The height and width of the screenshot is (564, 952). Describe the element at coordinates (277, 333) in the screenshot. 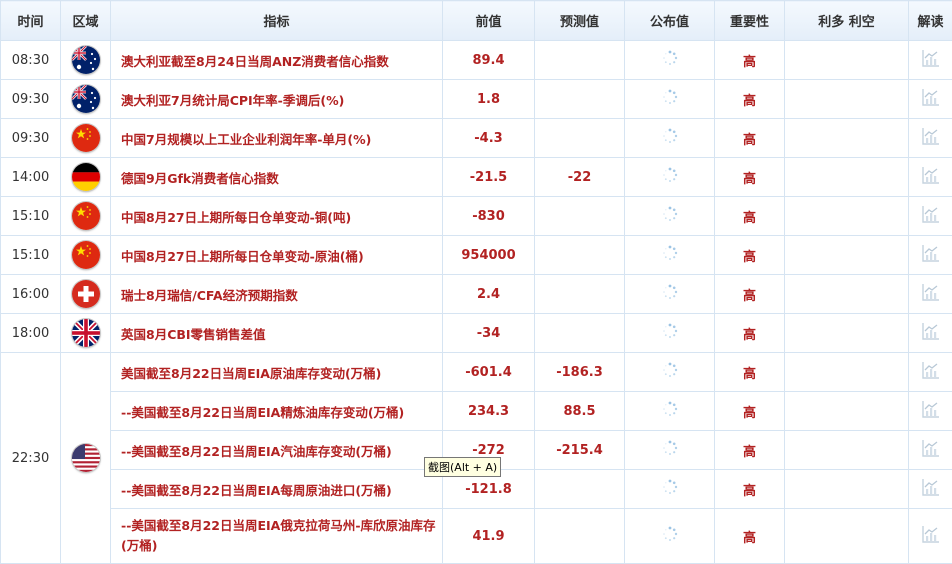

I see `indicator-link: 英国8月CBI零售销售差值` at that location.